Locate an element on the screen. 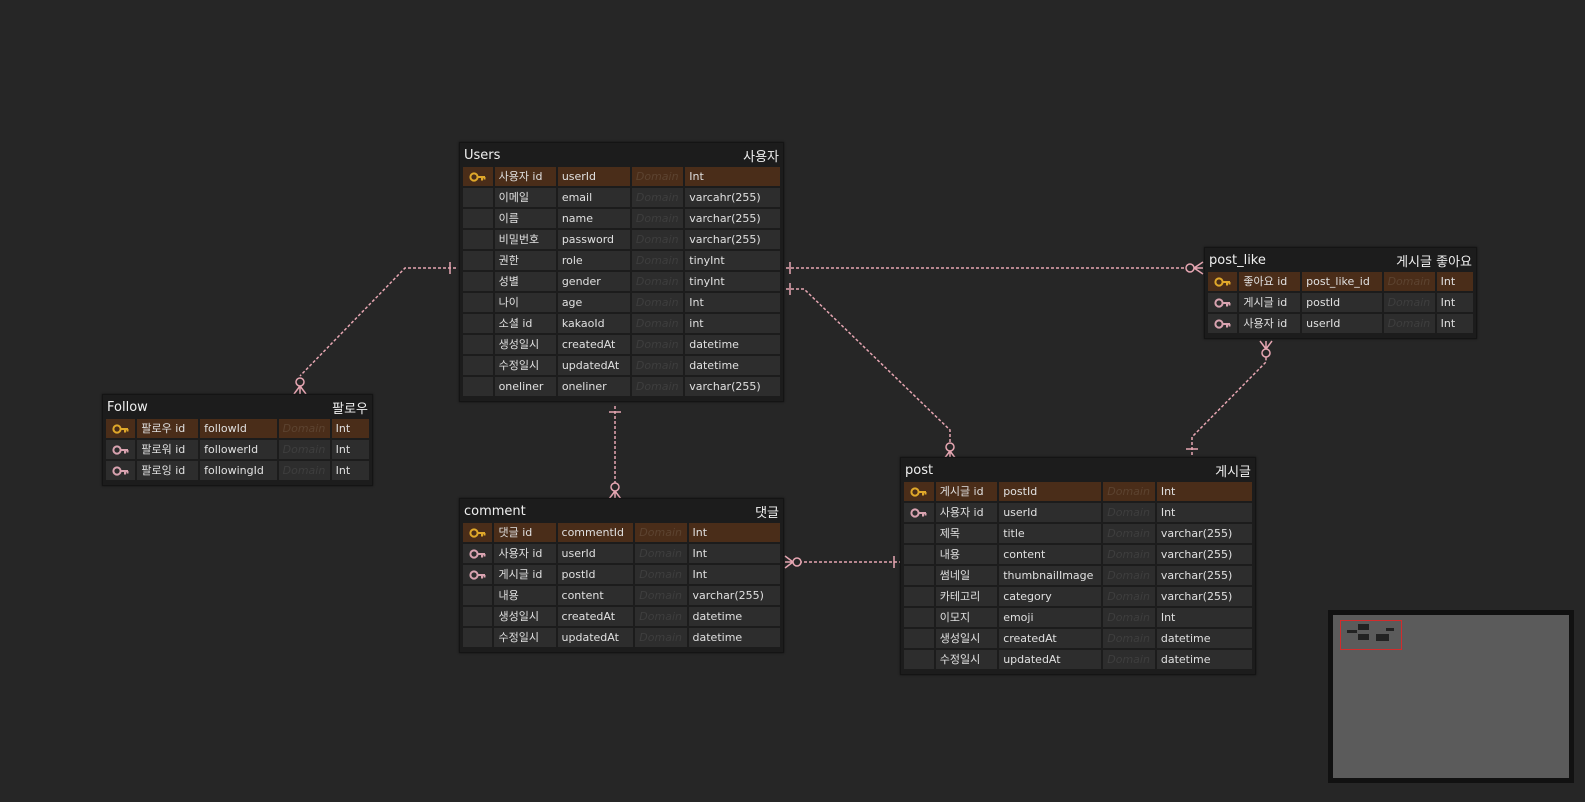  table-logical-name: 댓글 is located at coordinates (767, 513).